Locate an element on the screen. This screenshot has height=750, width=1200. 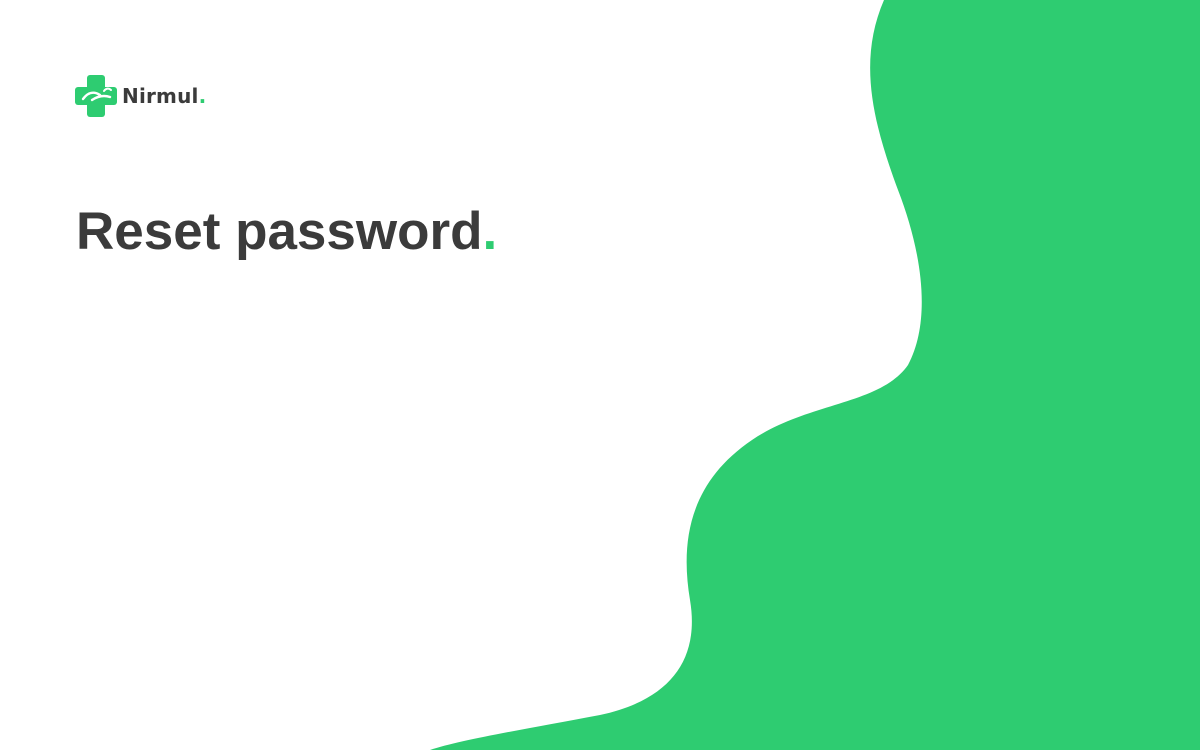
page-title-text: Reset password is located at coordinates (279, 231).